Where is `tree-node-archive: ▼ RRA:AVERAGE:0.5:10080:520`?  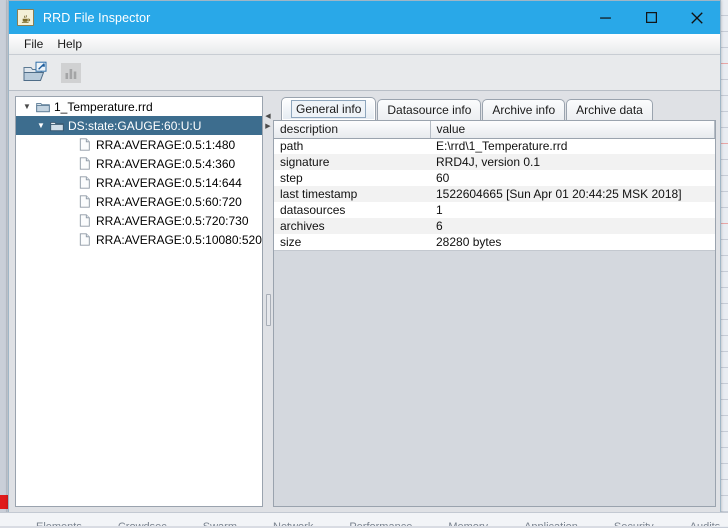 tree-node-archive: ▼ RRA:AVERAGE:0.5:10080:520 is located at coordinates (139, 239).